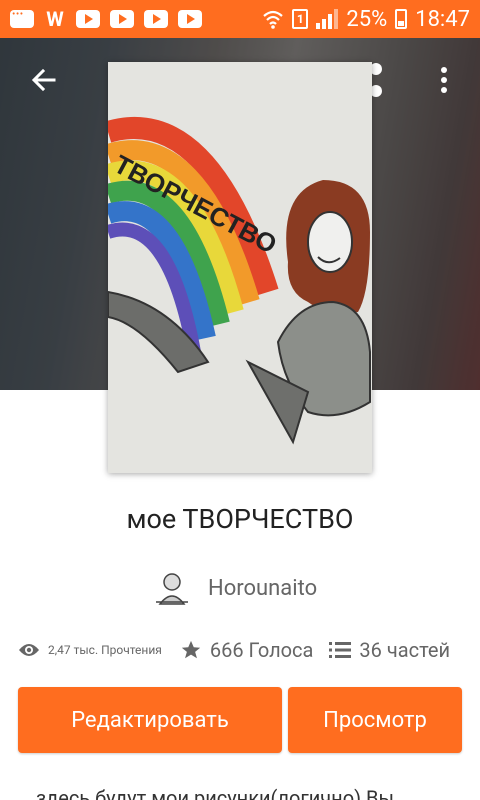 The width and height of the screenshot is (480, 800). I want to click on story-title: мое ТВОРЧЕСТВО, so click(240, 519).